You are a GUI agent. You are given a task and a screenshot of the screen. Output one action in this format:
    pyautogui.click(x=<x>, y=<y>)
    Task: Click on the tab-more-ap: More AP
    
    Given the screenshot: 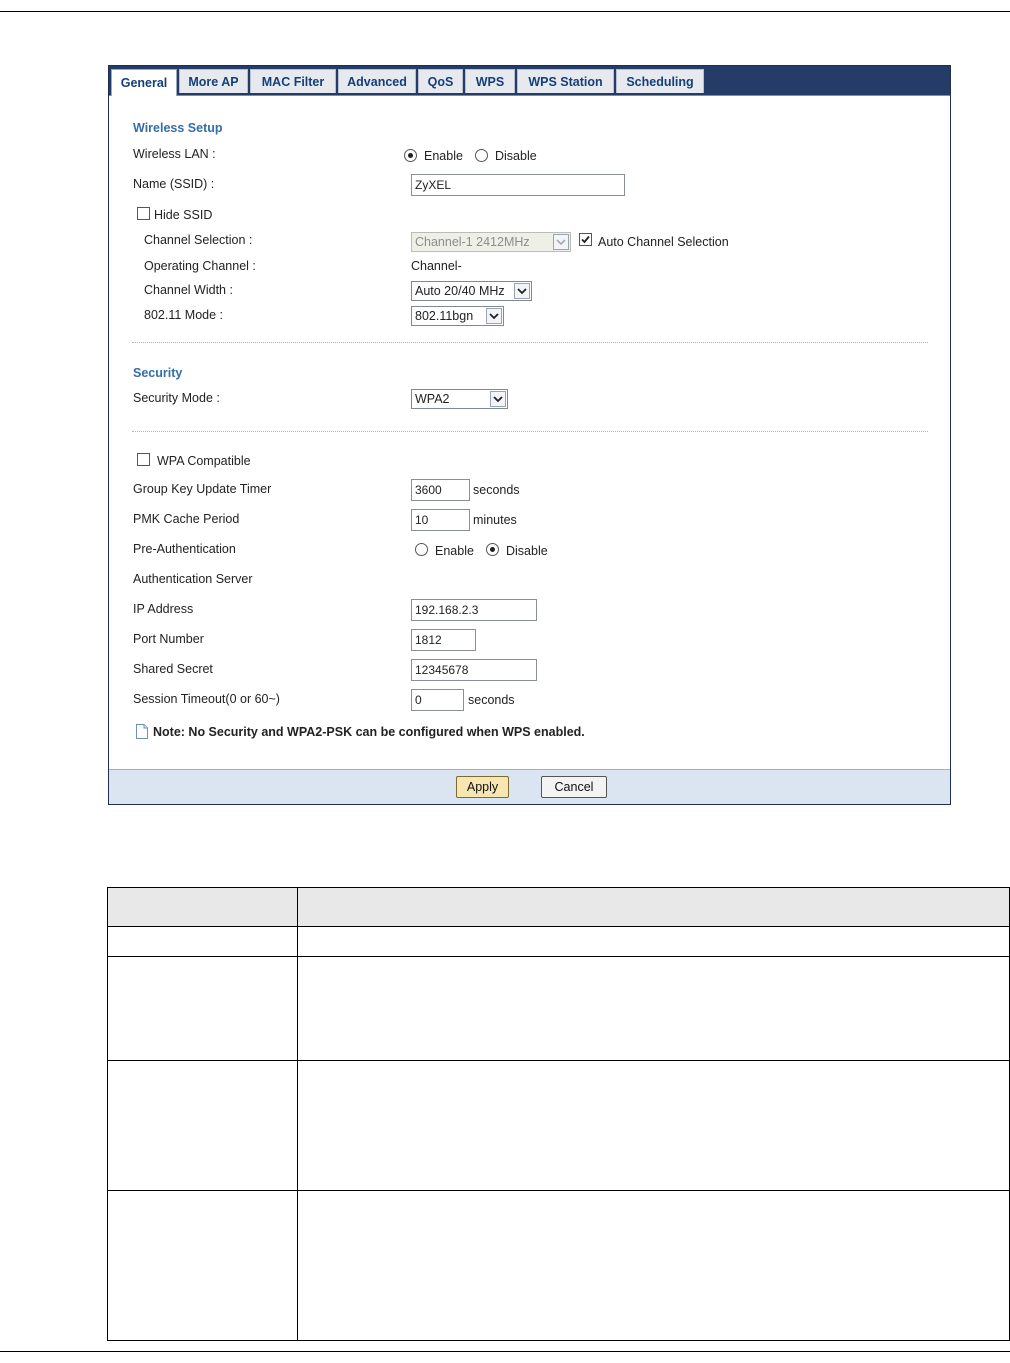 What is the action you would take?
    pyautogui.click(x=213, y=81)
    